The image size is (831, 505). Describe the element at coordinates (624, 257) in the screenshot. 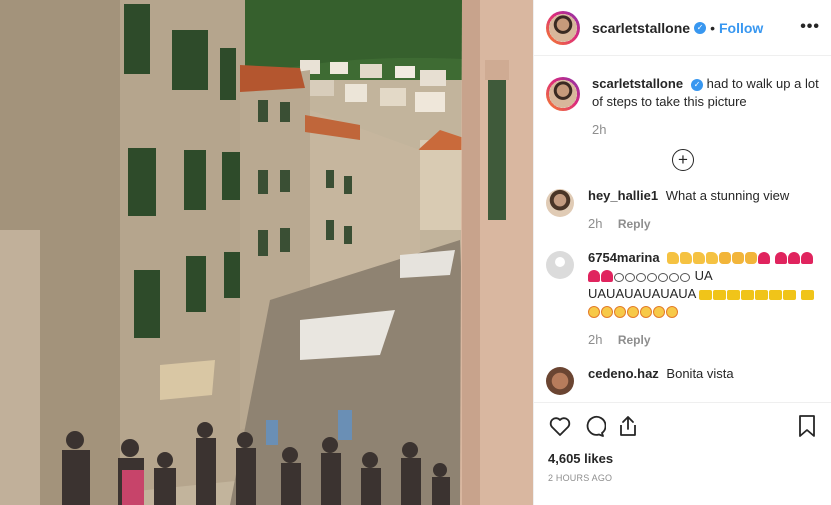

I see `comment-username: 6754marina` at that location.